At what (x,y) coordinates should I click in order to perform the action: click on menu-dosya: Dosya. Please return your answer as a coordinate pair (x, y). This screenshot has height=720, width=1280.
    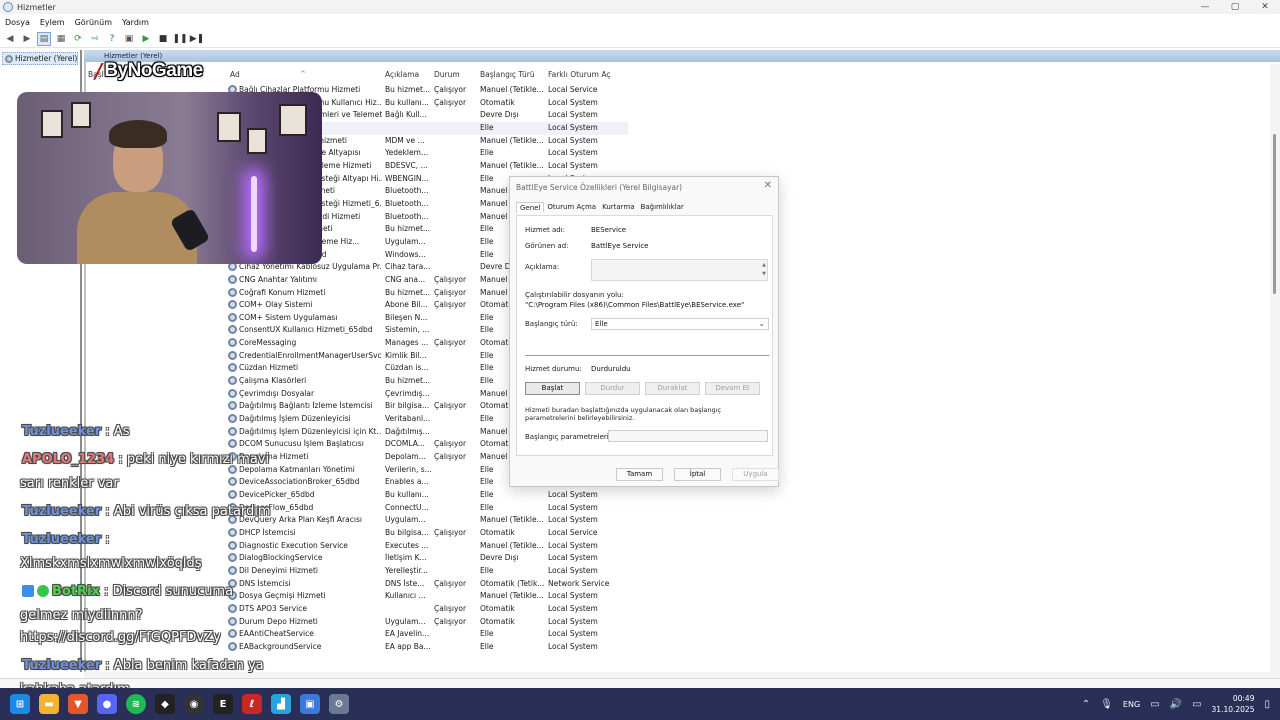
    Looking at the image, I should click on (17, 22).